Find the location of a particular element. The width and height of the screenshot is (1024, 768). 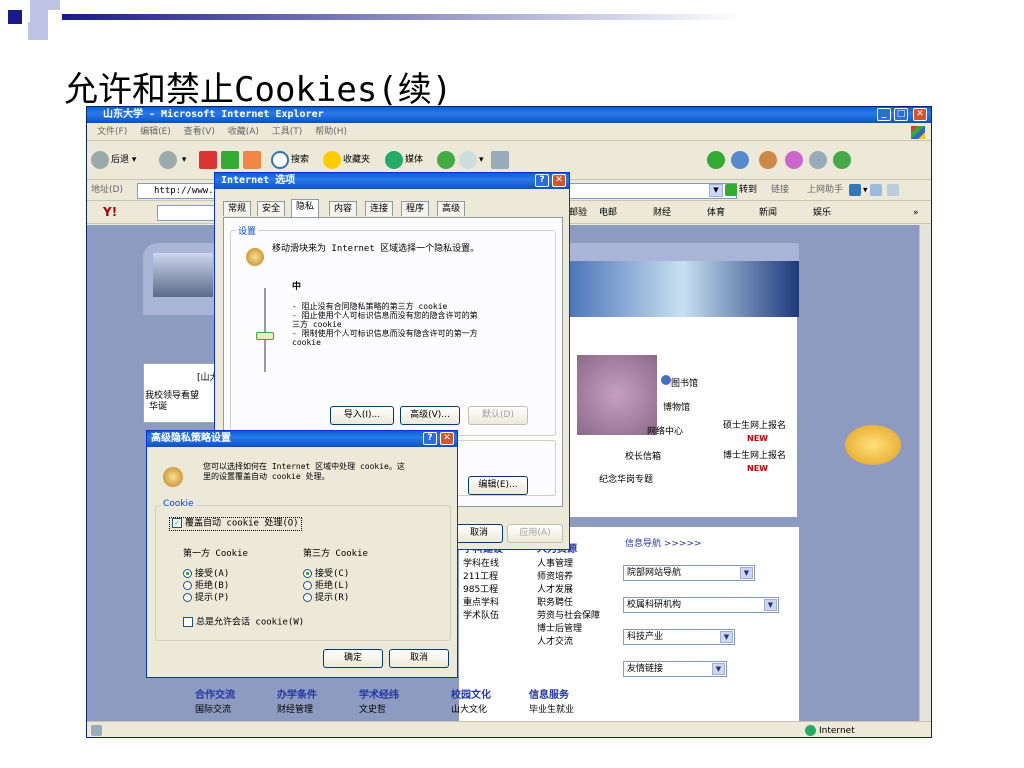

first-block-radio: 拒绝(B) is located at coordinates (206, 586).